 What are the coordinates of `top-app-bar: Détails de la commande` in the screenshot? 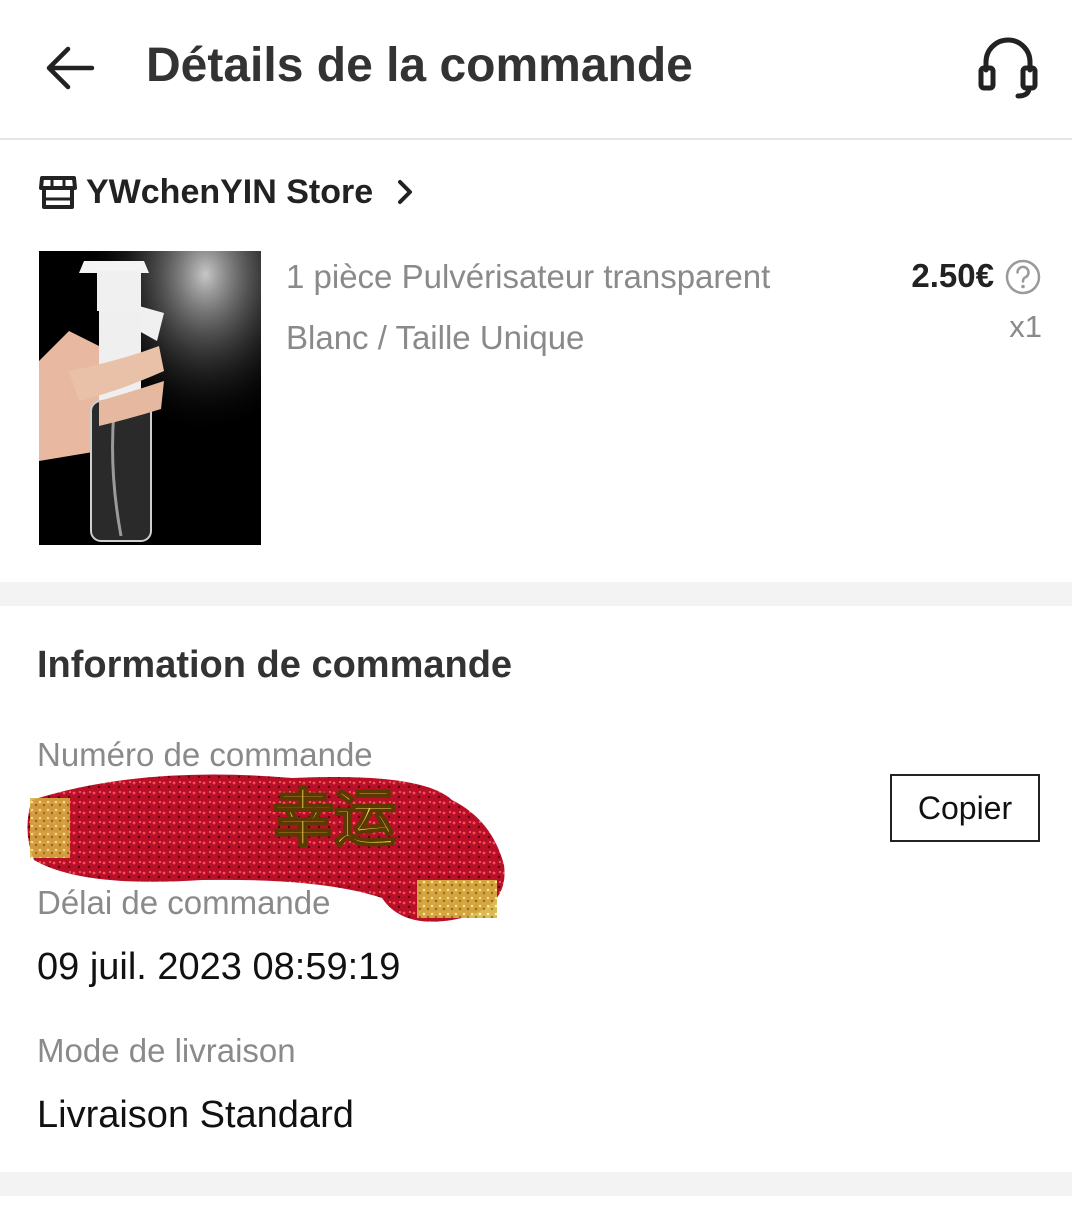 It's located at (536, 70).